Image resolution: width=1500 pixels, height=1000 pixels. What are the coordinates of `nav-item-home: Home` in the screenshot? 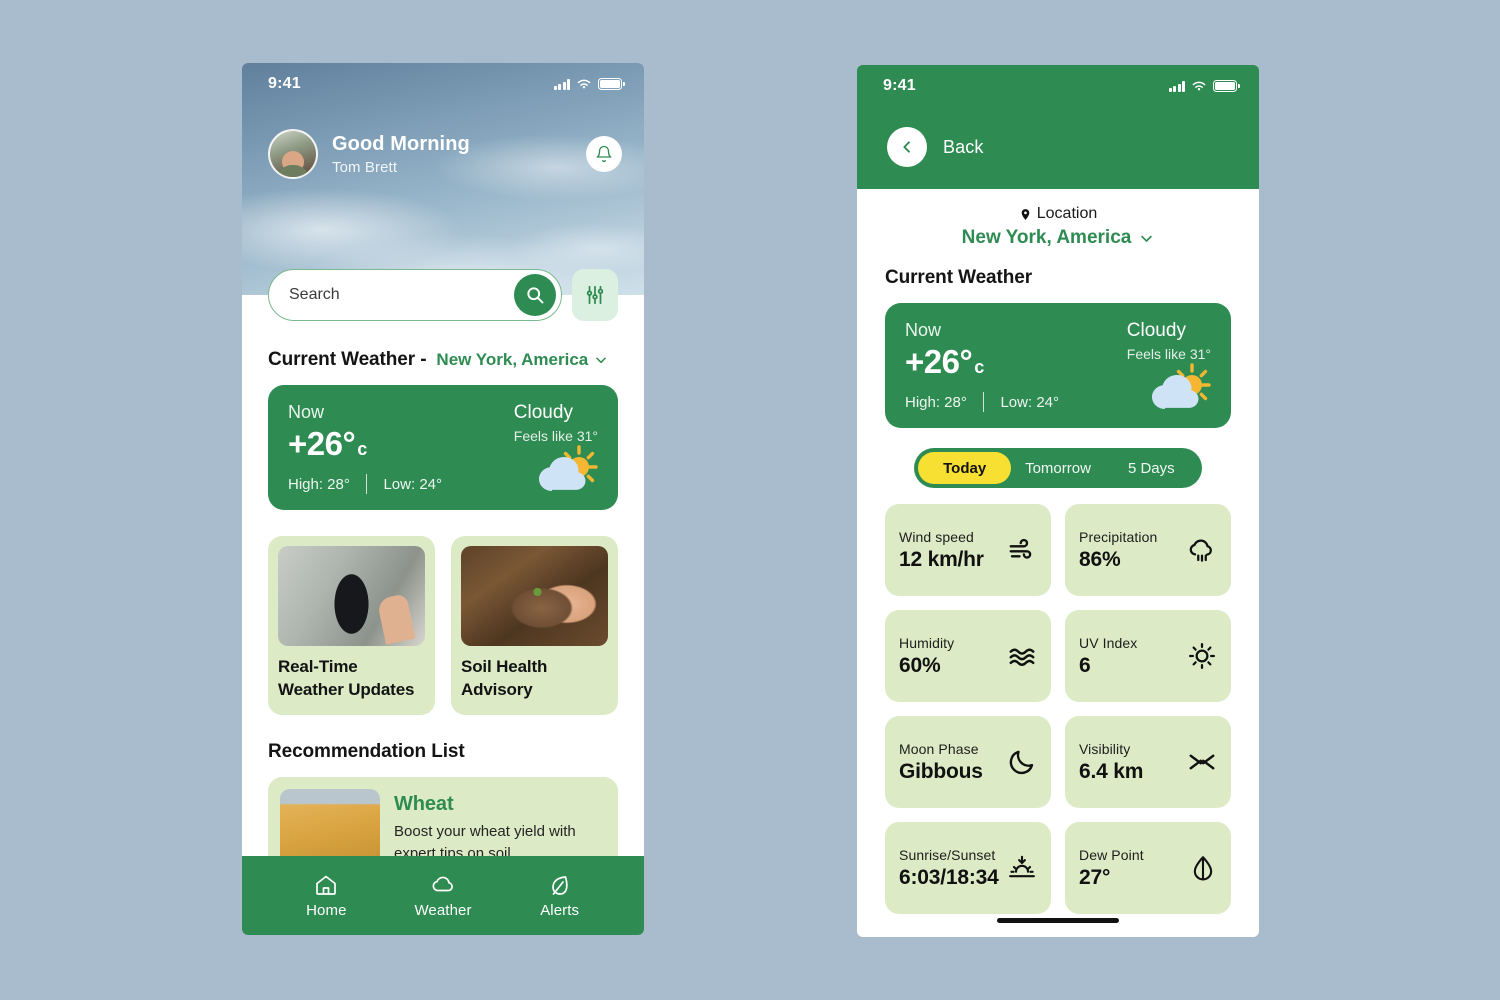 It's located at (326, 896).